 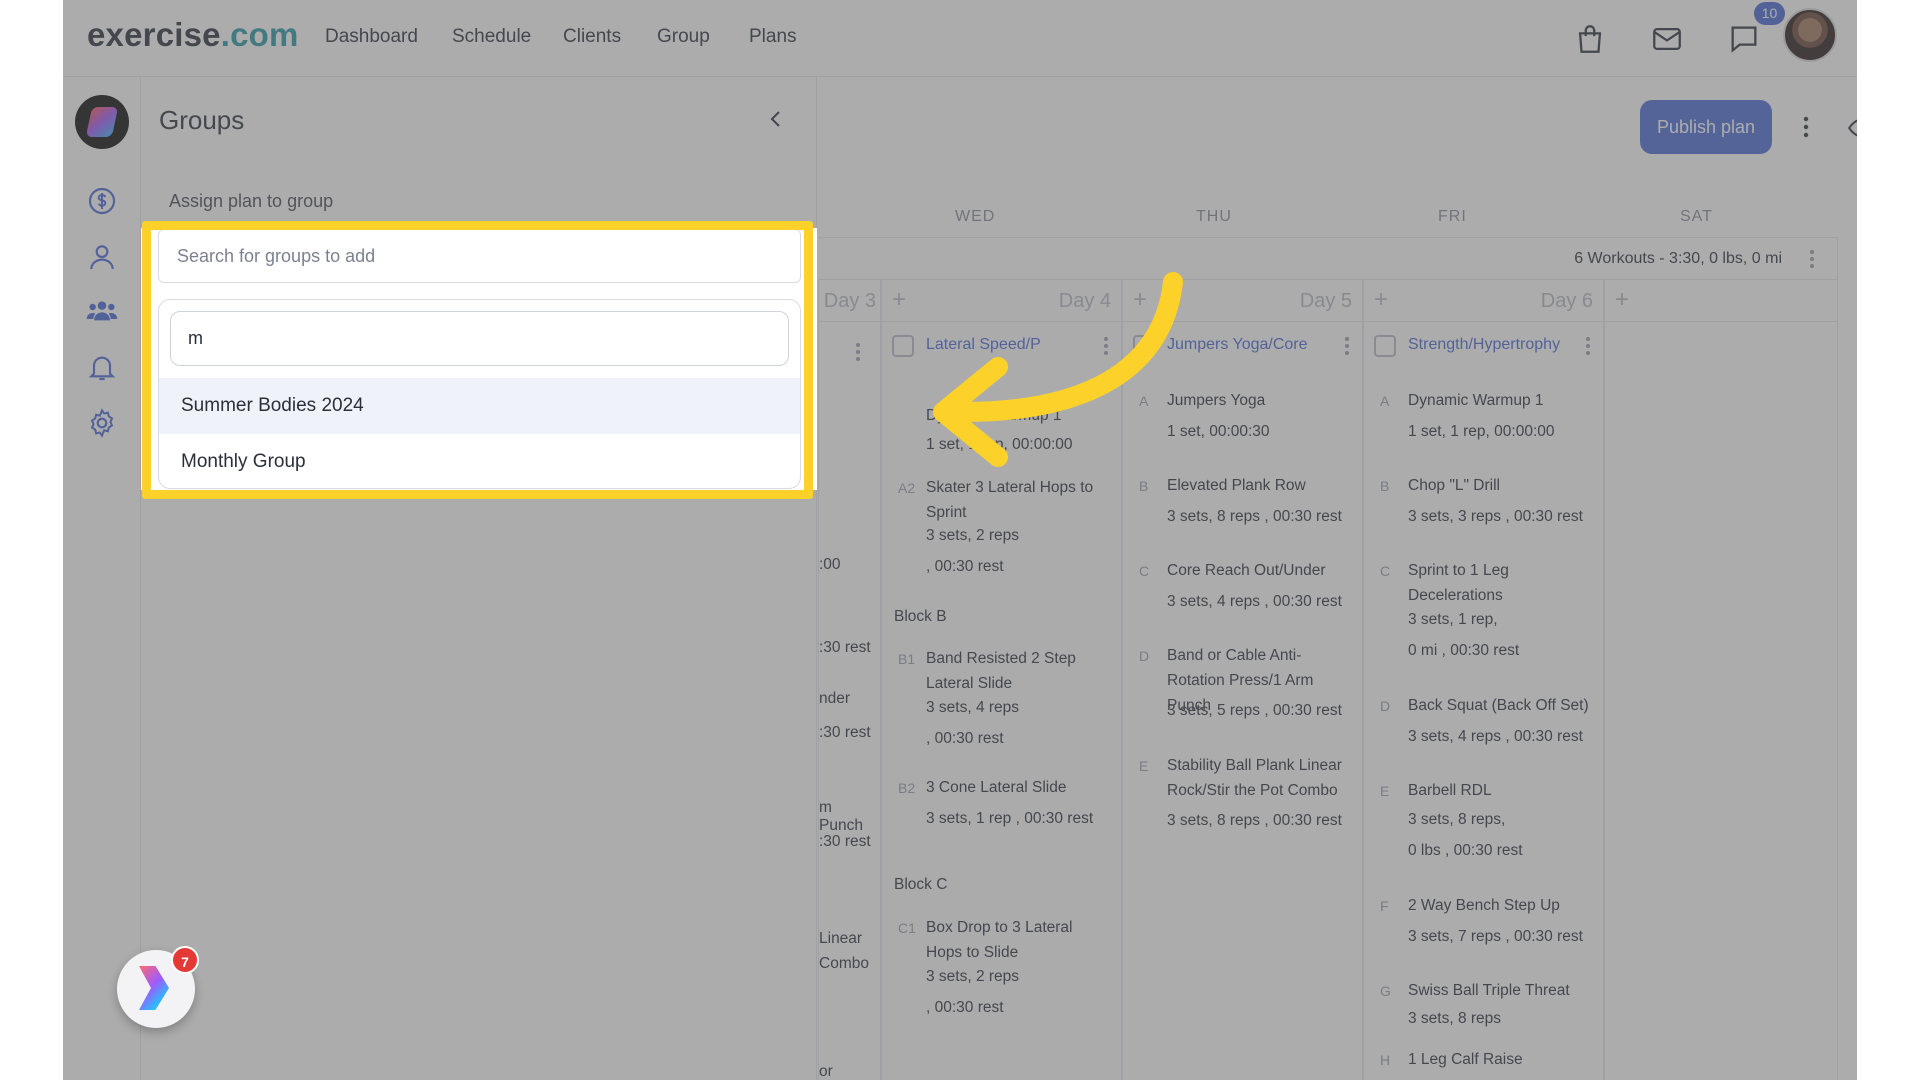 What do you see at coordinates (1484, 905) in the screenshot?
I see `exercise-name: 2 Way Bench Step Up` at bounding box center [1484, 905].